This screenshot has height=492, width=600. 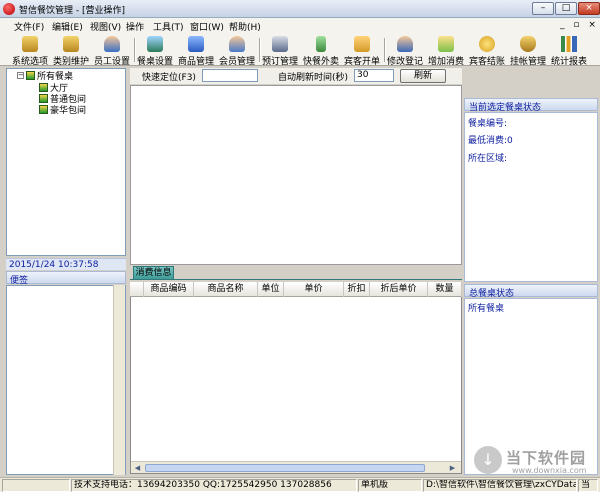 What do you see at coordinates (531, 291) in the screenshot?
I see `total-table-status-header: 总餐桌状态` at bounding box center [531, 291].